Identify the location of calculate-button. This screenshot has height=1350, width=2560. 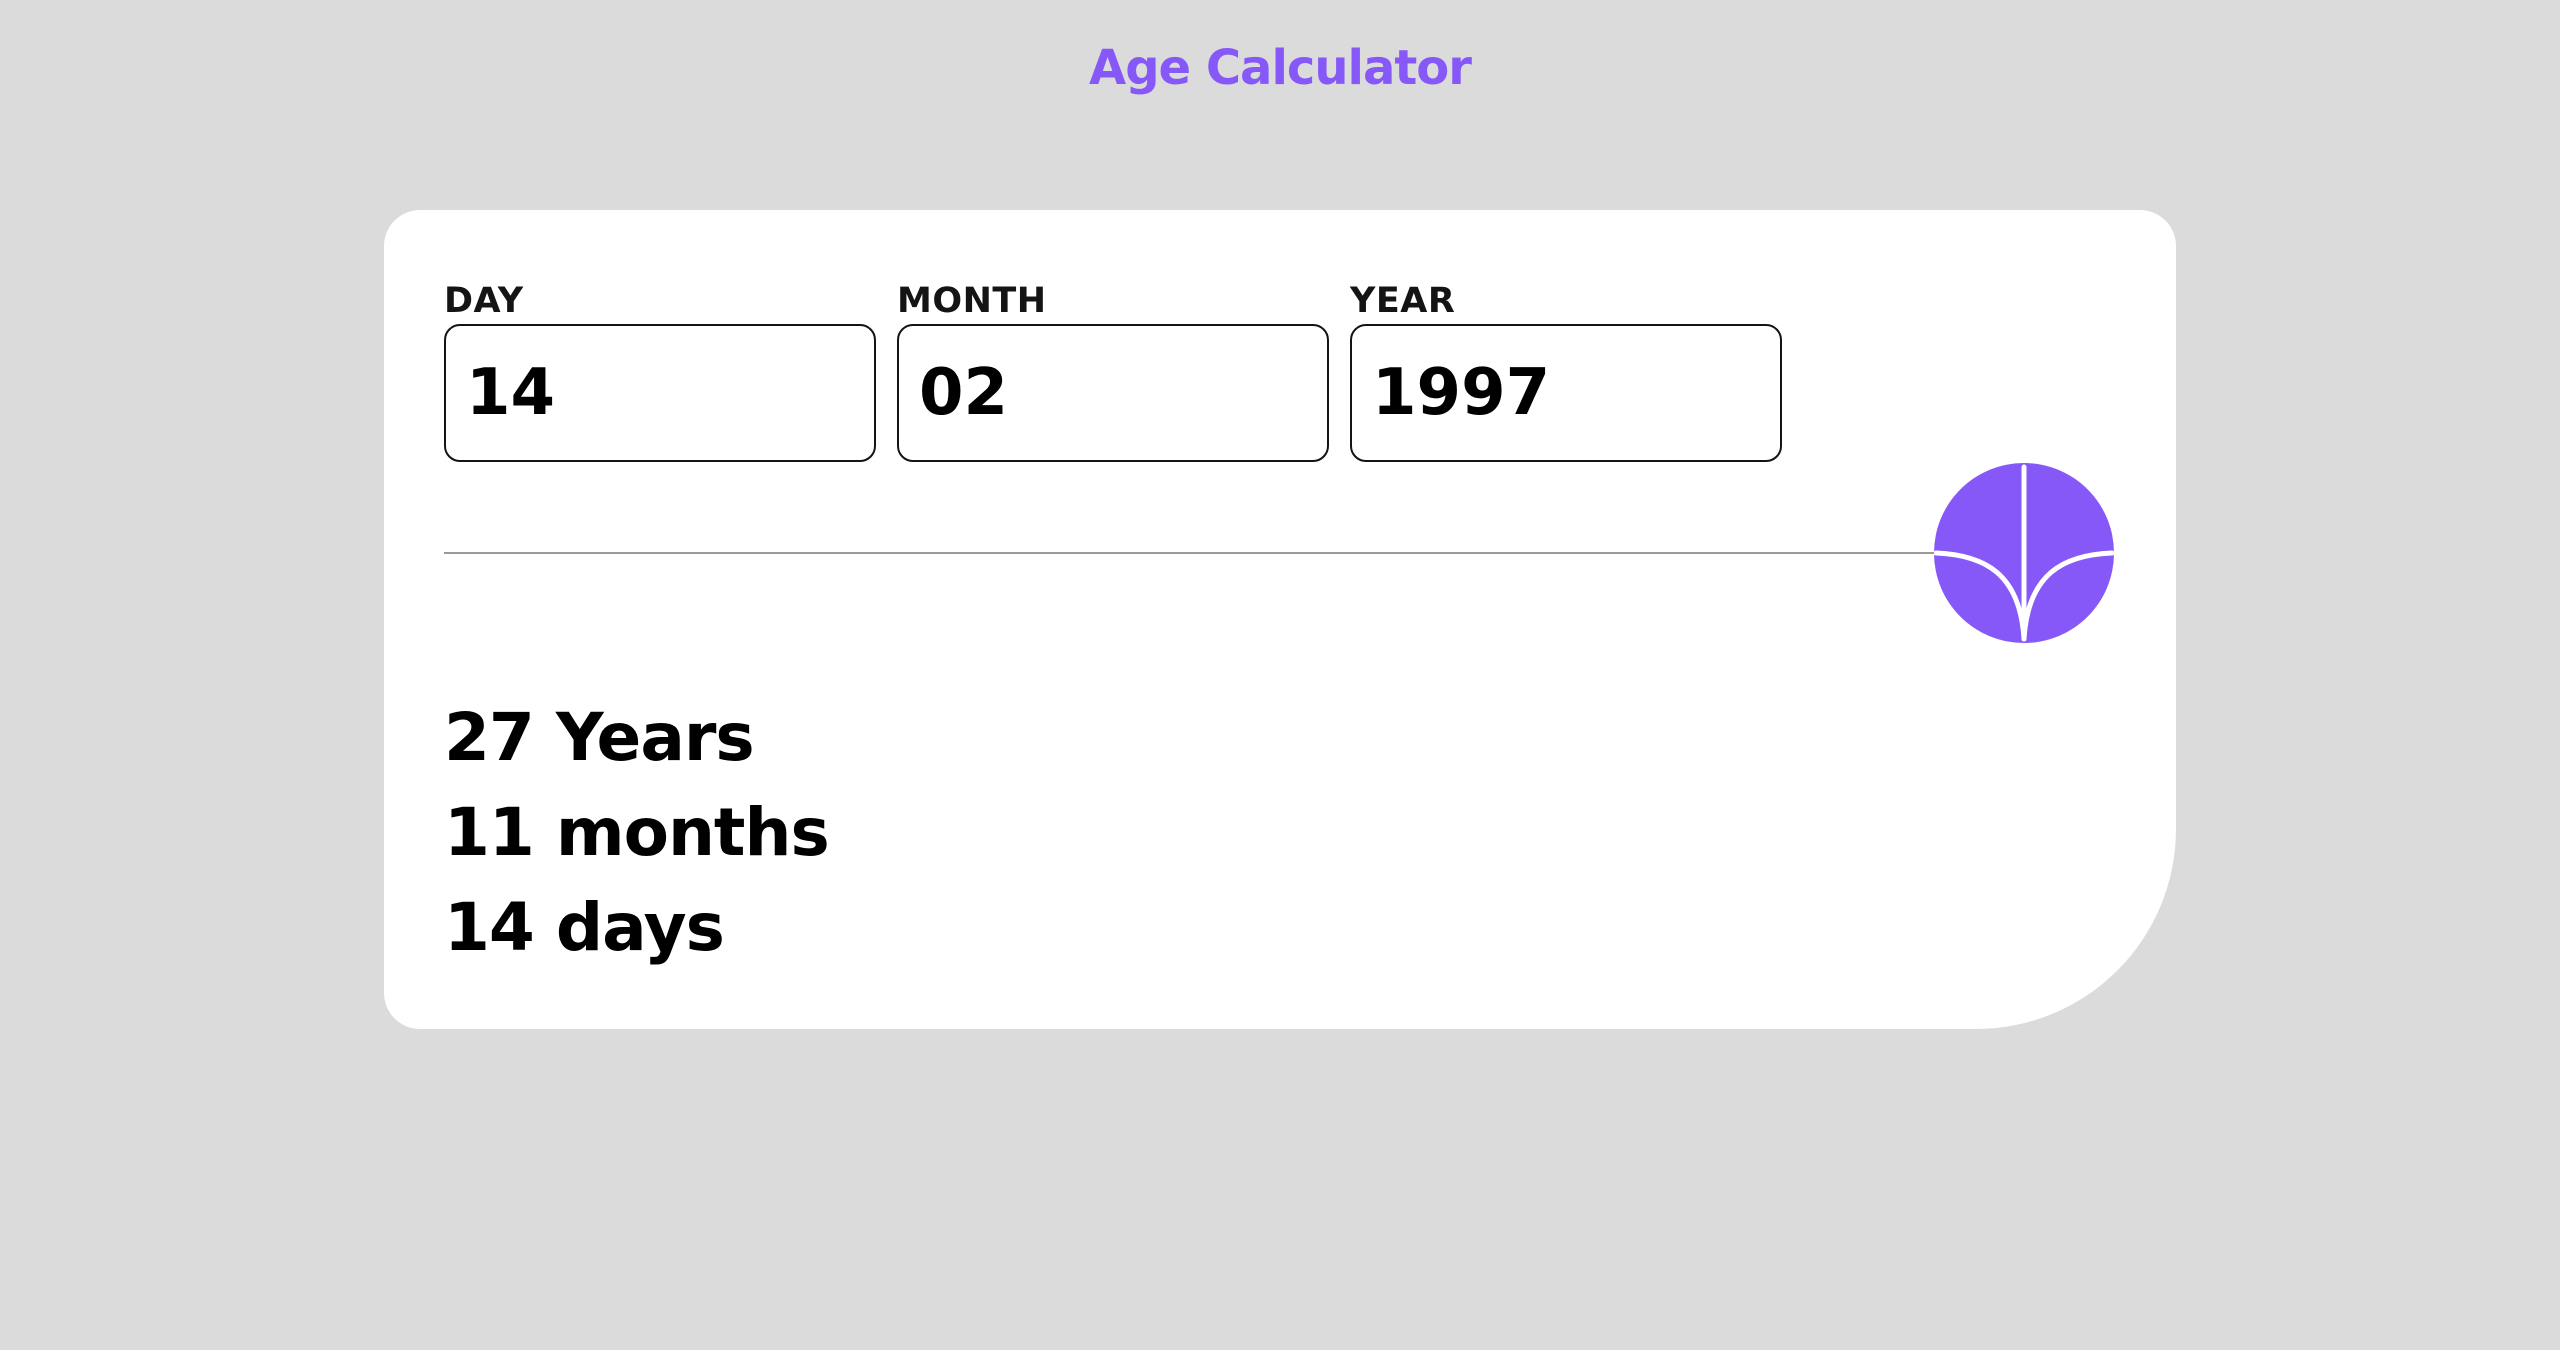
(2024, 553).